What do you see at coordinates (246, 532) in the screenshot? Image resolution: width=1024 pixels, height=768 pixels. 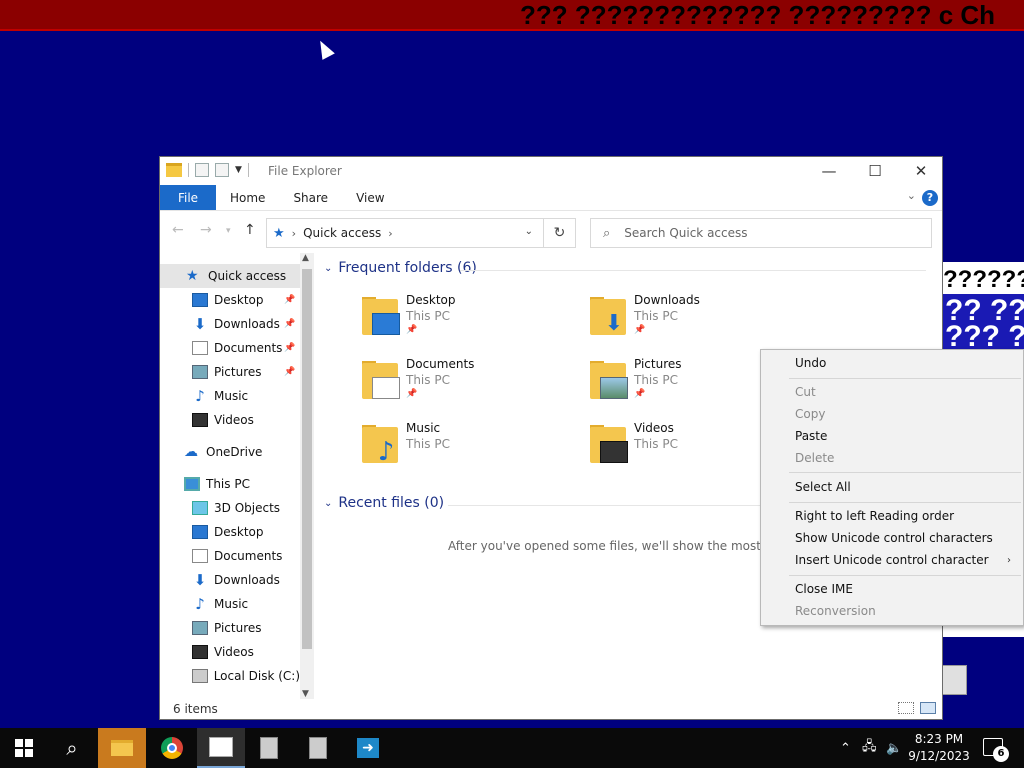 I see `nav-item-pc-desktop: Desktop` at bounding box center [246, 532].